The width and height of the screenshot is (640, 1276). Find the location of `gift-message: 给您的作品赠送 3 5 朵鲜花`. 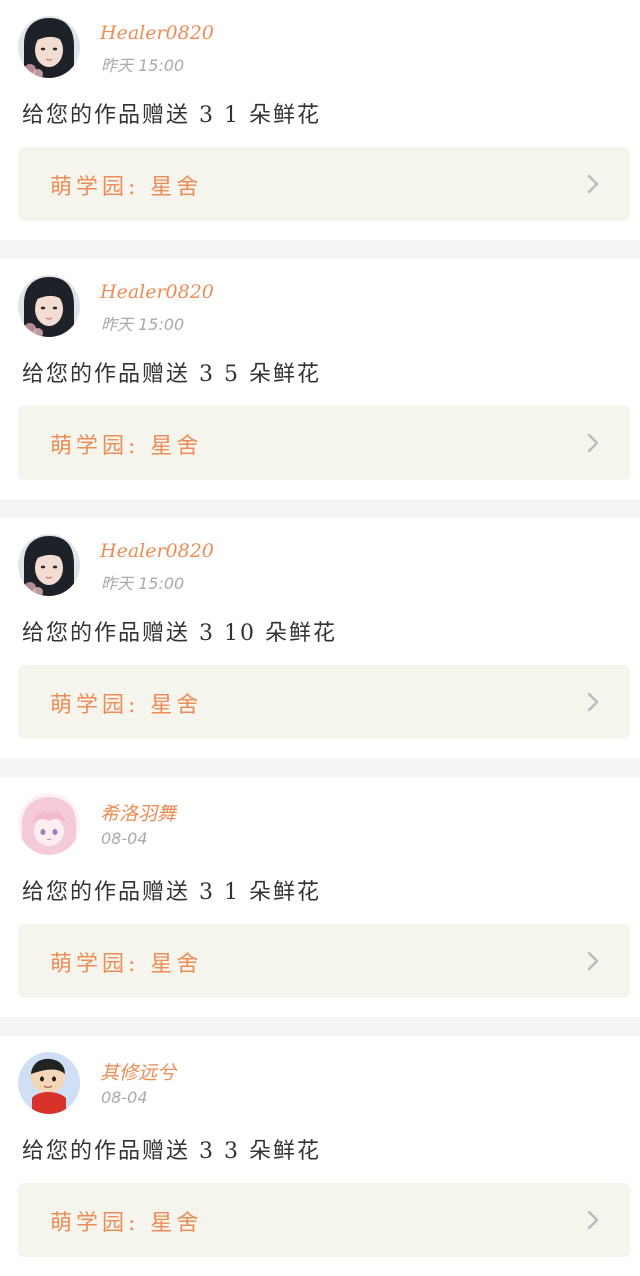

gift-message: 给您的作品赠送 3 5 朵鲜花 is located at coordinates (171, 374).